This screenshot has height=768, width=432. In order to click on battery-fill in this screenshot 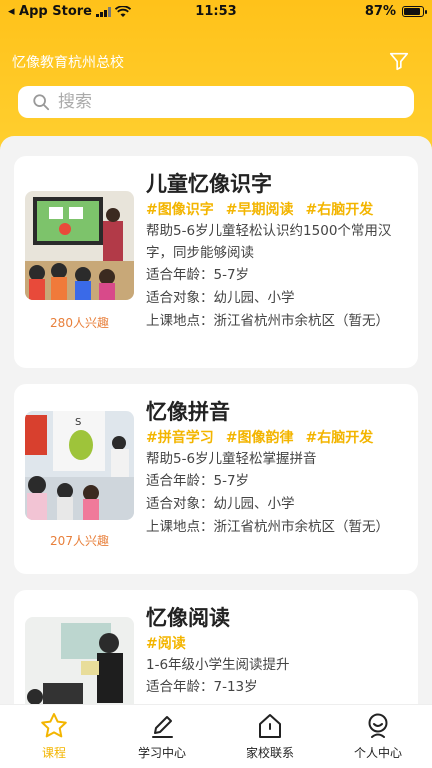, I will do `click(412, 11)`.